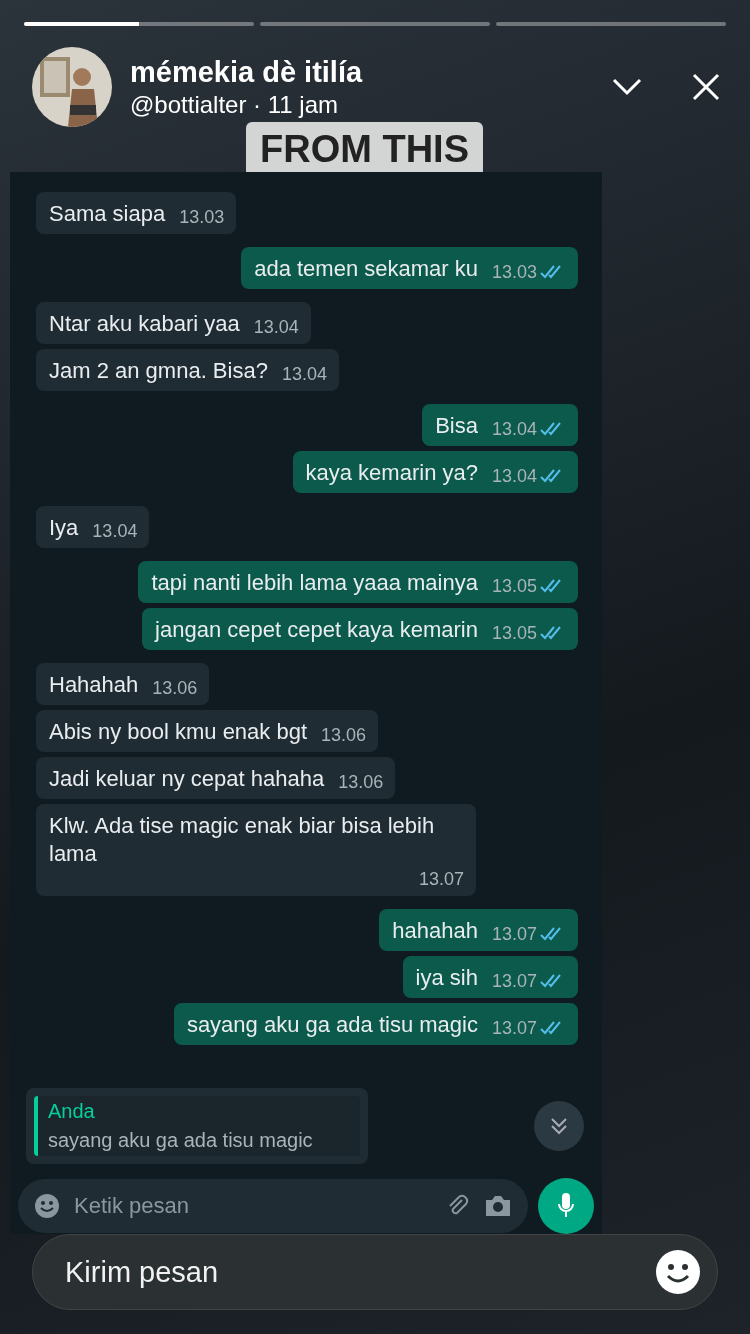 This screenshot has height=1334, width=750. I want to click on message-bubble: hahahah 13.07, so click(478, 930).